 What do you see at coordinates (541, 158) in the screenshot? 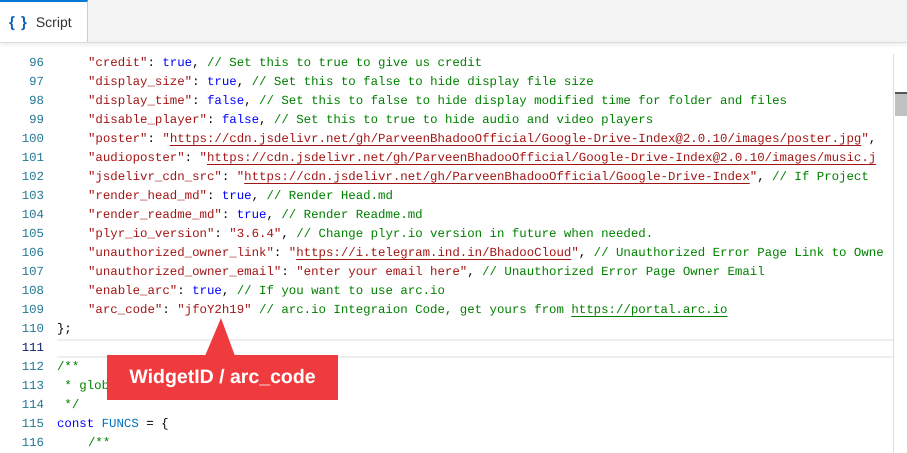
I see `url-link: https://cdn.jsdelivr.net/gh/ParveenBhadooOfficial/Google-Drive-Index@2.0.10/images/music.j` at bounding box center [541, 158].